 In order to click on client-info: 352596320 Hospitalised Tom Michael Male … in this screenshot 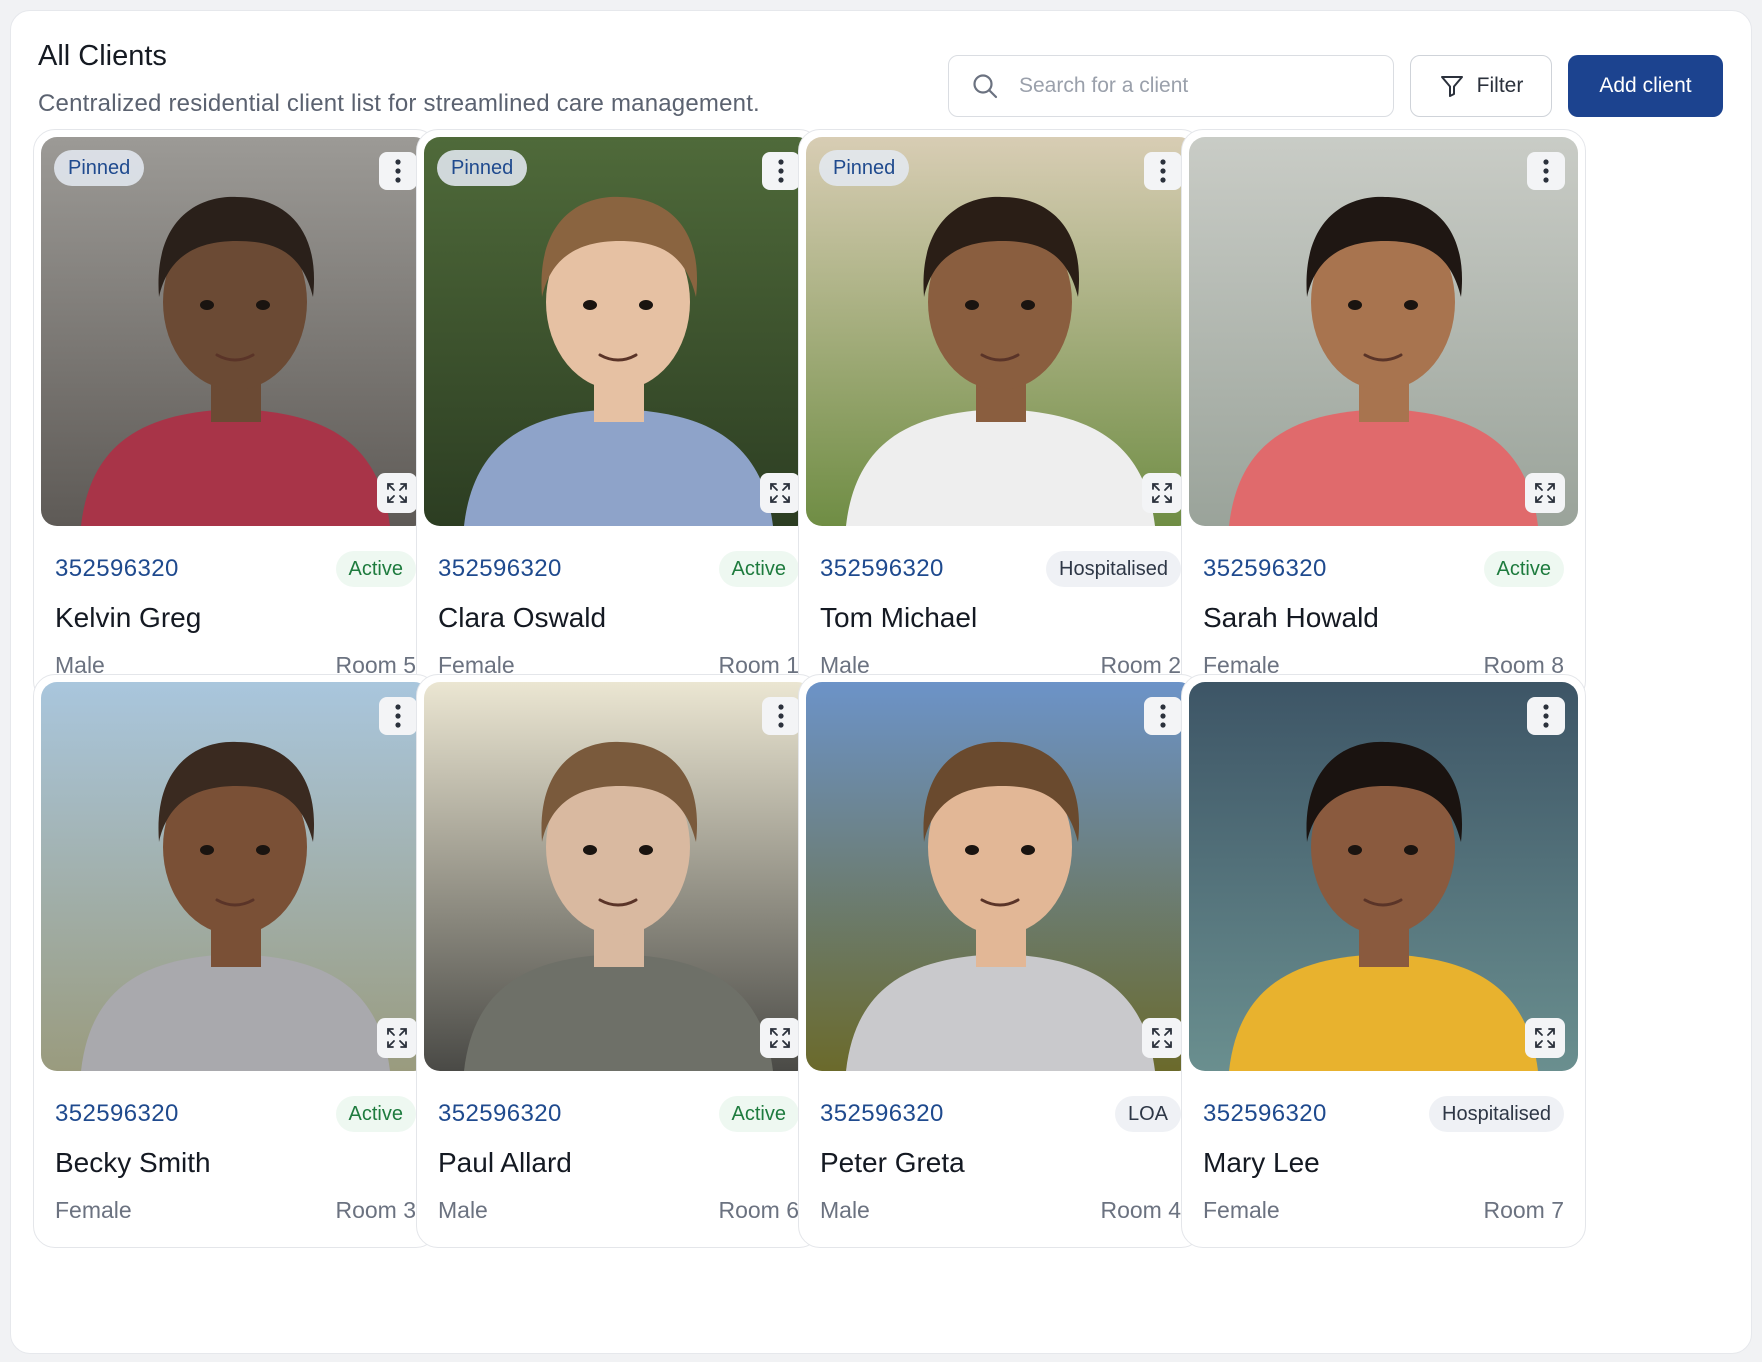, I will do `click(1000, 614)`.